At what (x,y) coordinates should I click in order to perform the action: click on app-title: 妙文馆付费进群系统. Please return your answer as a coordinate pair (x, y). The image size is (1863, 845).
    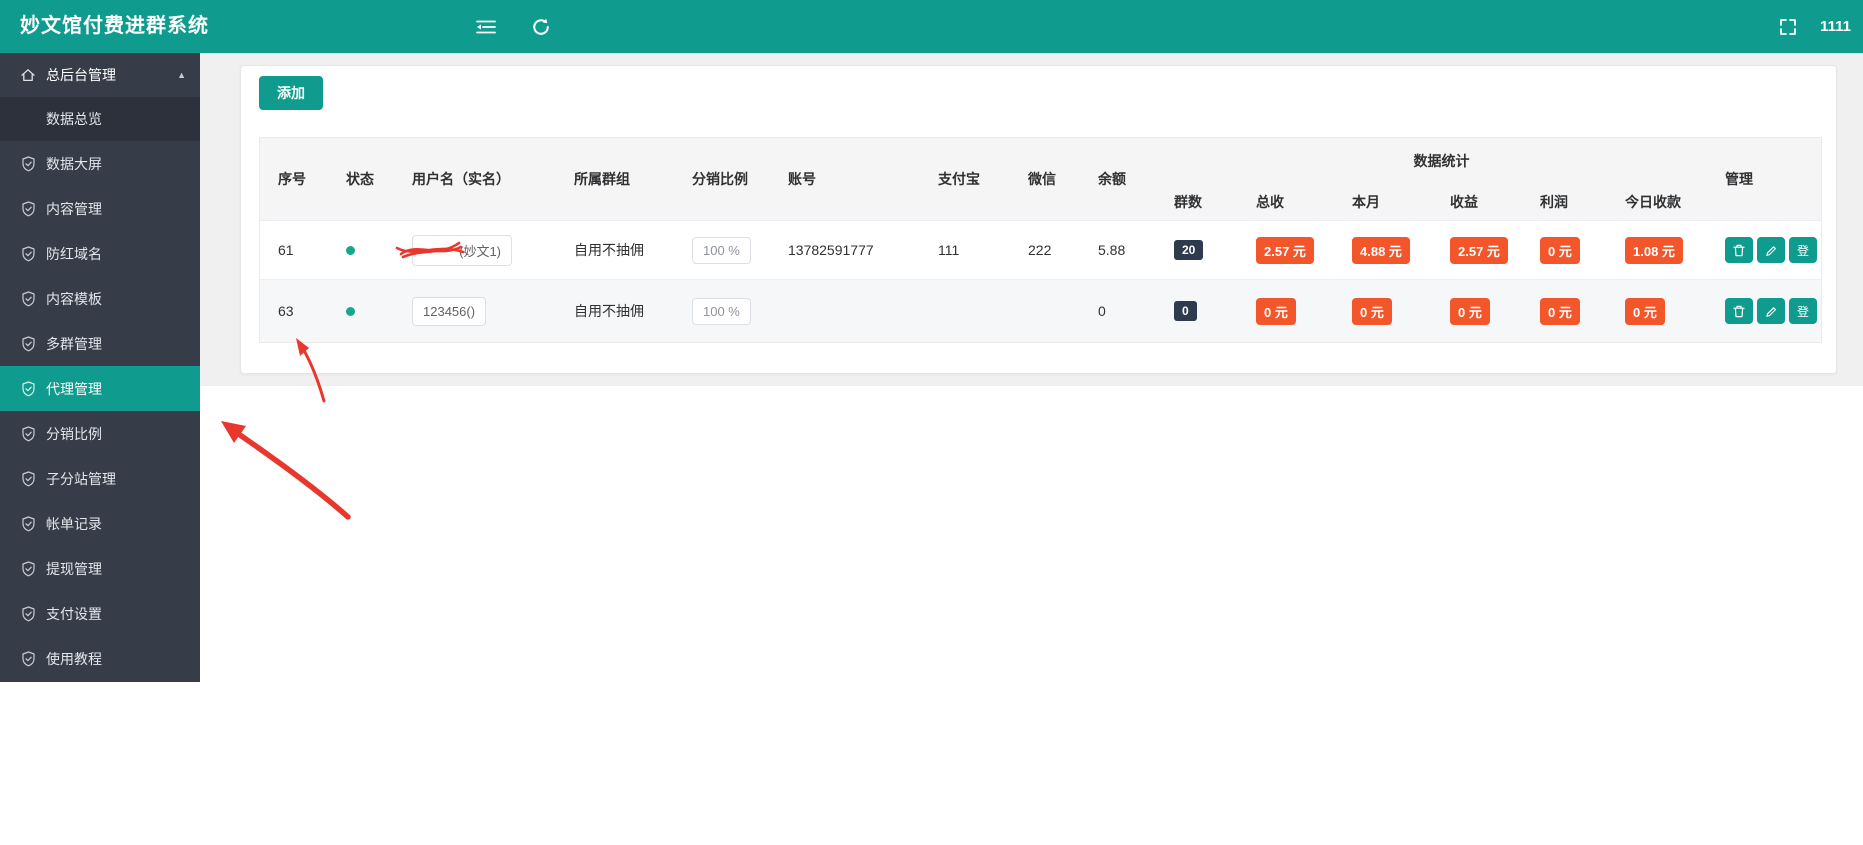
    Looking at the image, I should click on (114, 26).